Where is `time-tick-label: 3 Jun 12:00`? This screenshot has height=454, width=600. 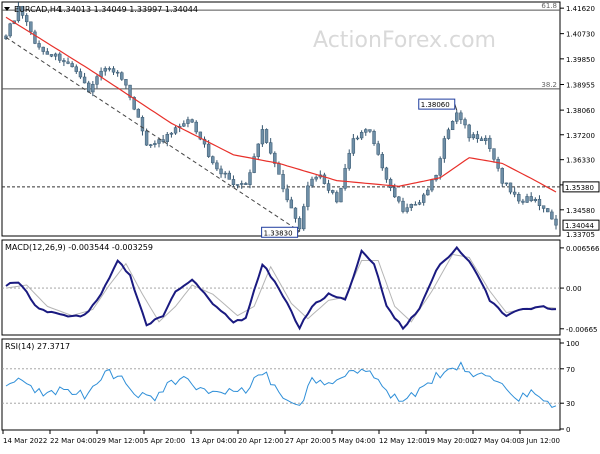
time-tick-label: 3 Jun 12:00 is located at coordinates (540, 441).